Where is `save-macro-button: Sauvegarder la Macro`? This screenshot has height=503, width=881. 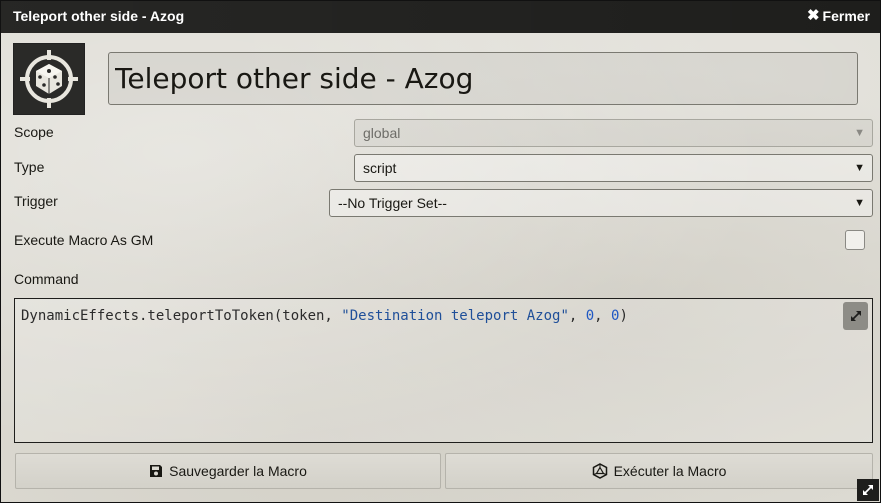
save-macro-button: Sauvegarder la Macro is located at coordinates (228, 471).